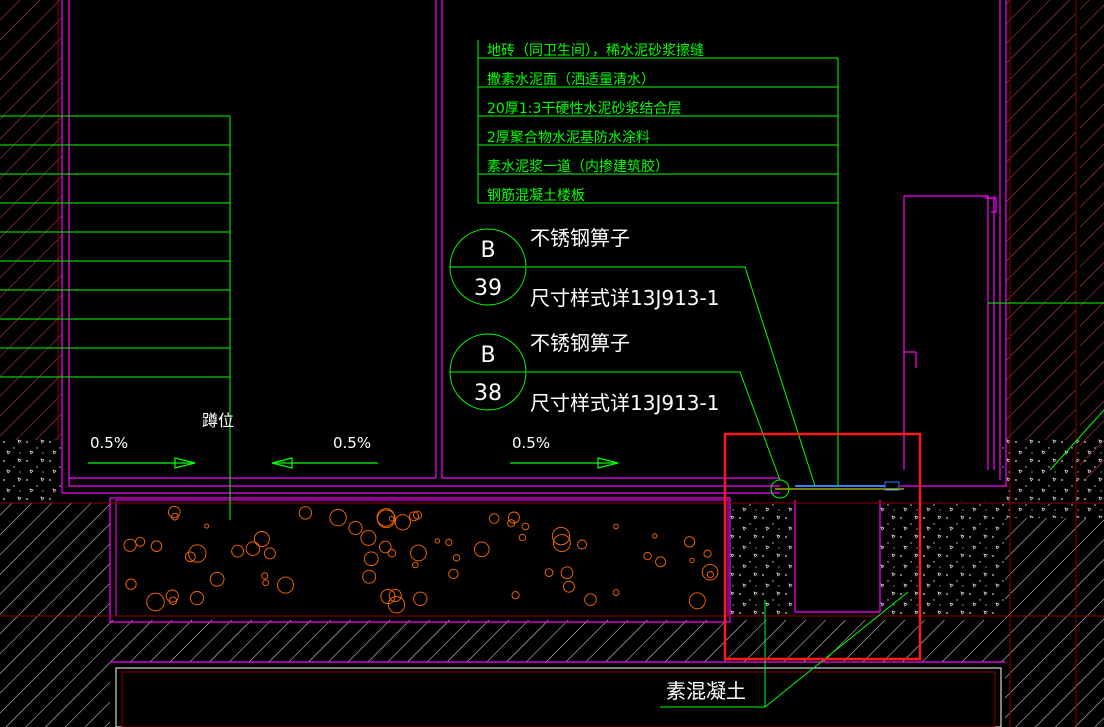 Image resolution: width=1104 pixels, height=727 pixels. What do you see at coordinates (352, 443) in the screenshot?
I see `slope-label-2: 0.5%` at bounding box center [352, 443].